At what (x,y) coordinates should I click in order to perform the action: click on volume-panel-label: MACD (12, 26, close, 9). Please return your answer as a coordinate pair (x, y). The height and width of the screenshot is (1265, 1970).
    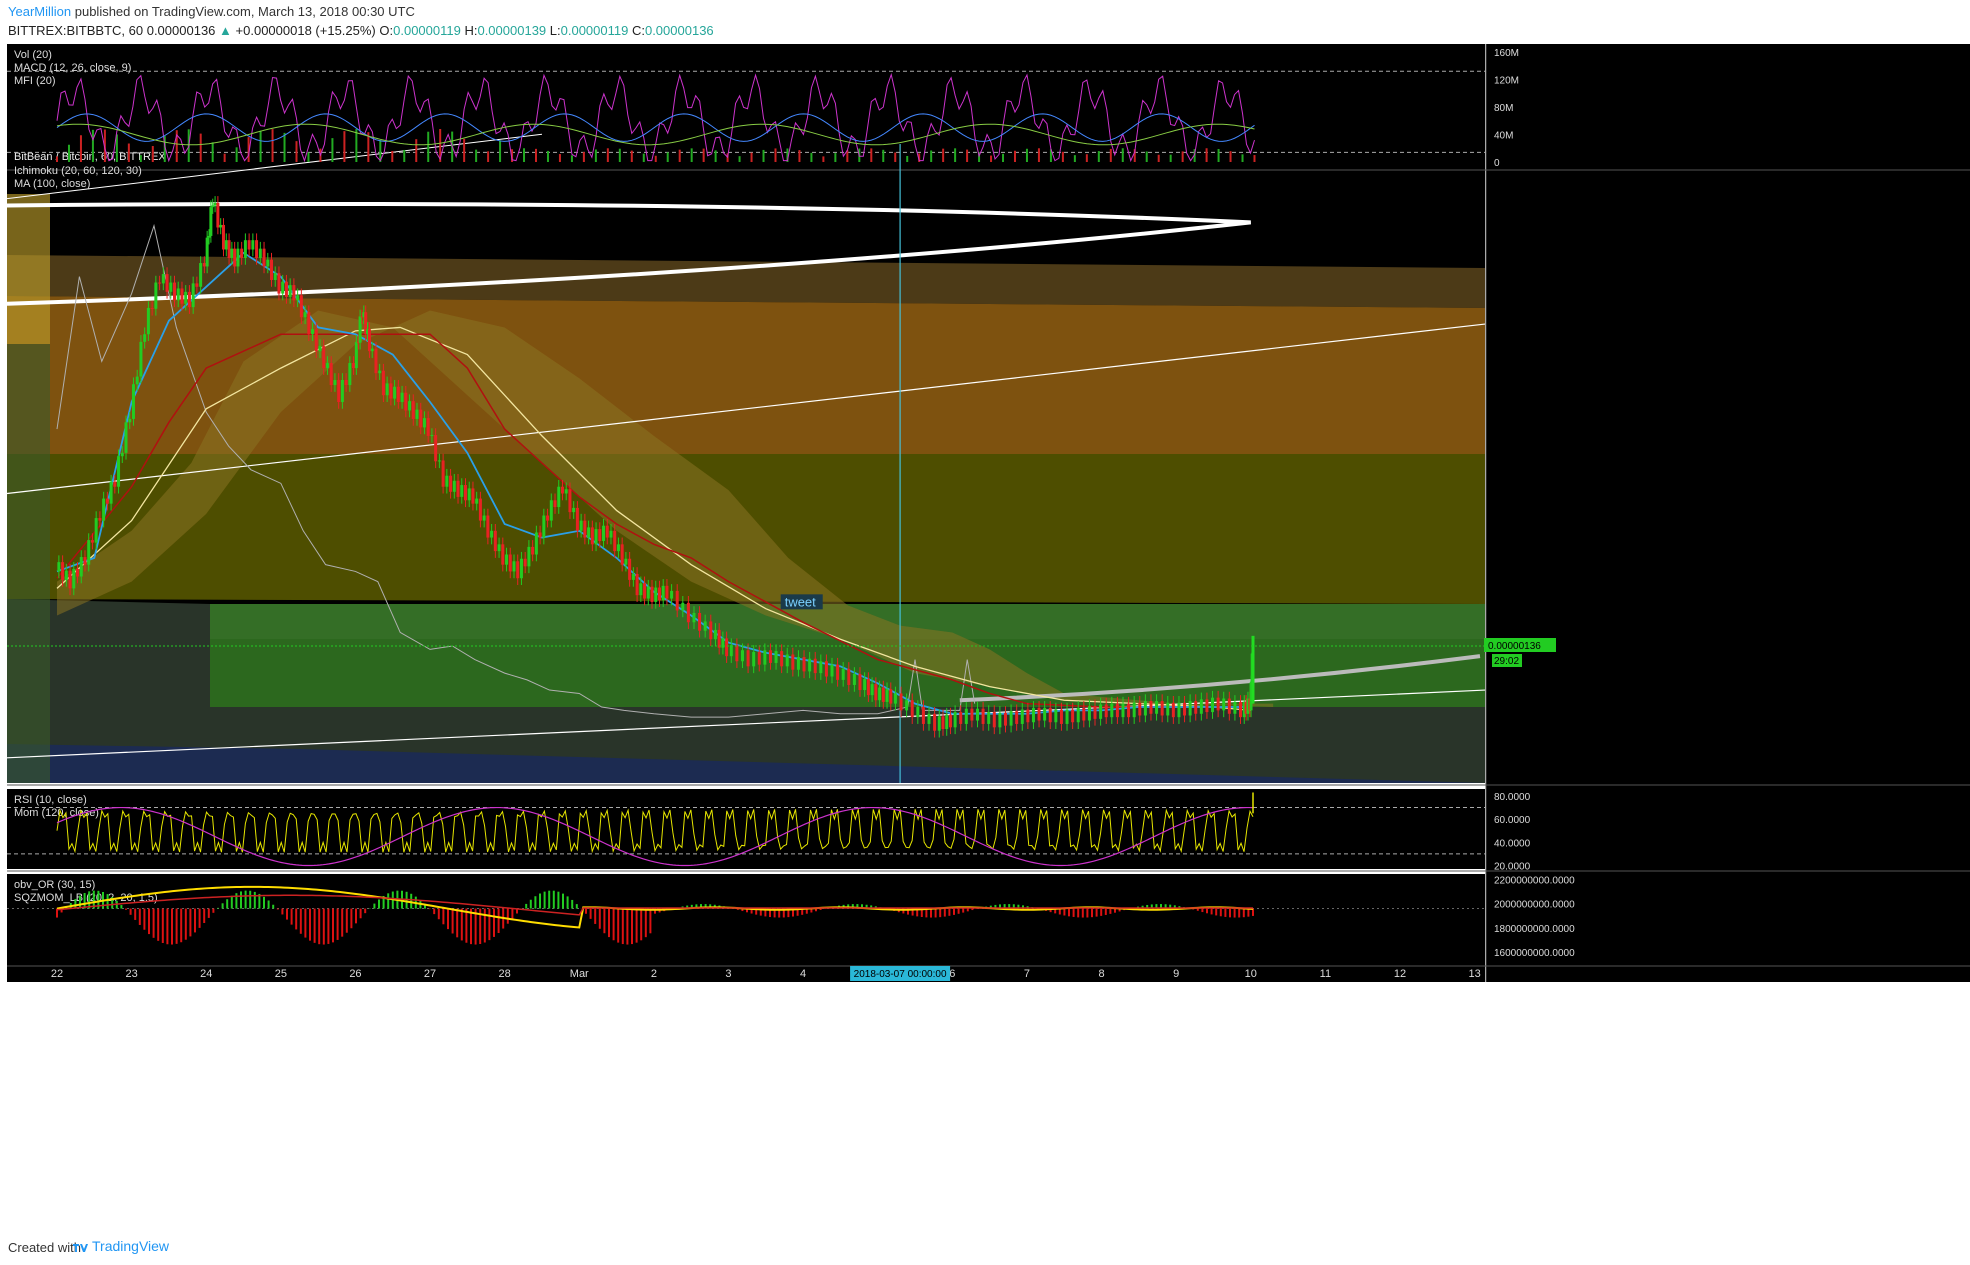
    Looking at the image, I should click on (72, 68).